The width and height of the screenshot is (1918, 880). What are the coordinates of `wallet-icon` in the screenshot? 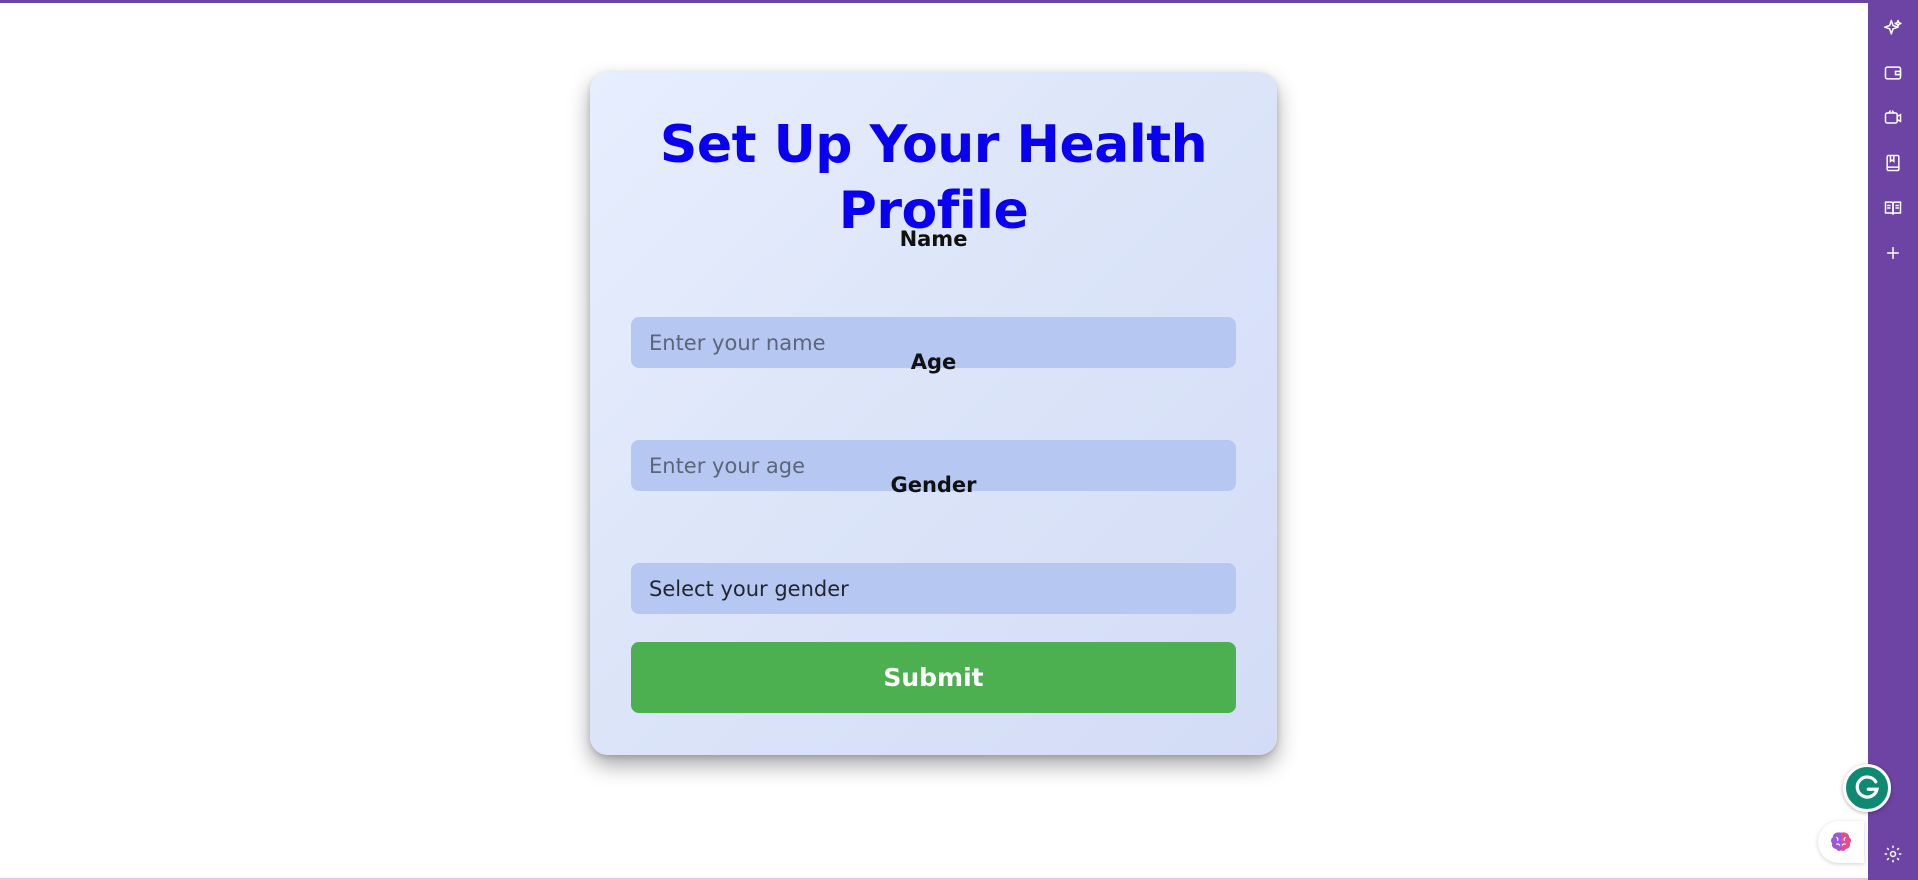 It's located at (1893, 73).